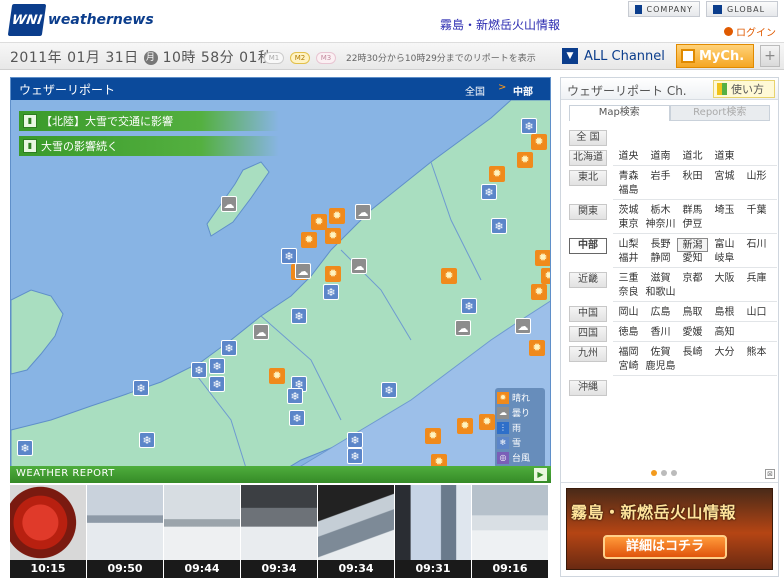 The width and height of the screenshot is (784, 581). I want to click on volcano-promo-banner: 霧島・新燃岳火山情報 詳細はコチラ, so click(669, 529).